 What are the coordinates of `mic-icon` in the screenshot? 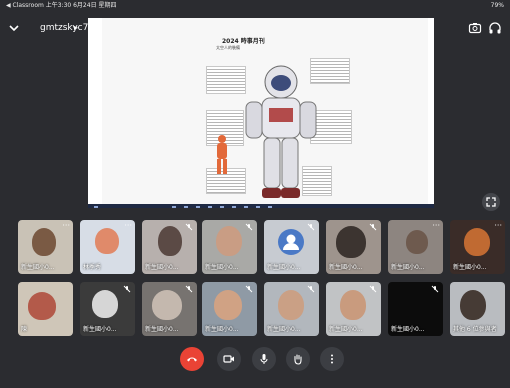 It's located at (264, 359).